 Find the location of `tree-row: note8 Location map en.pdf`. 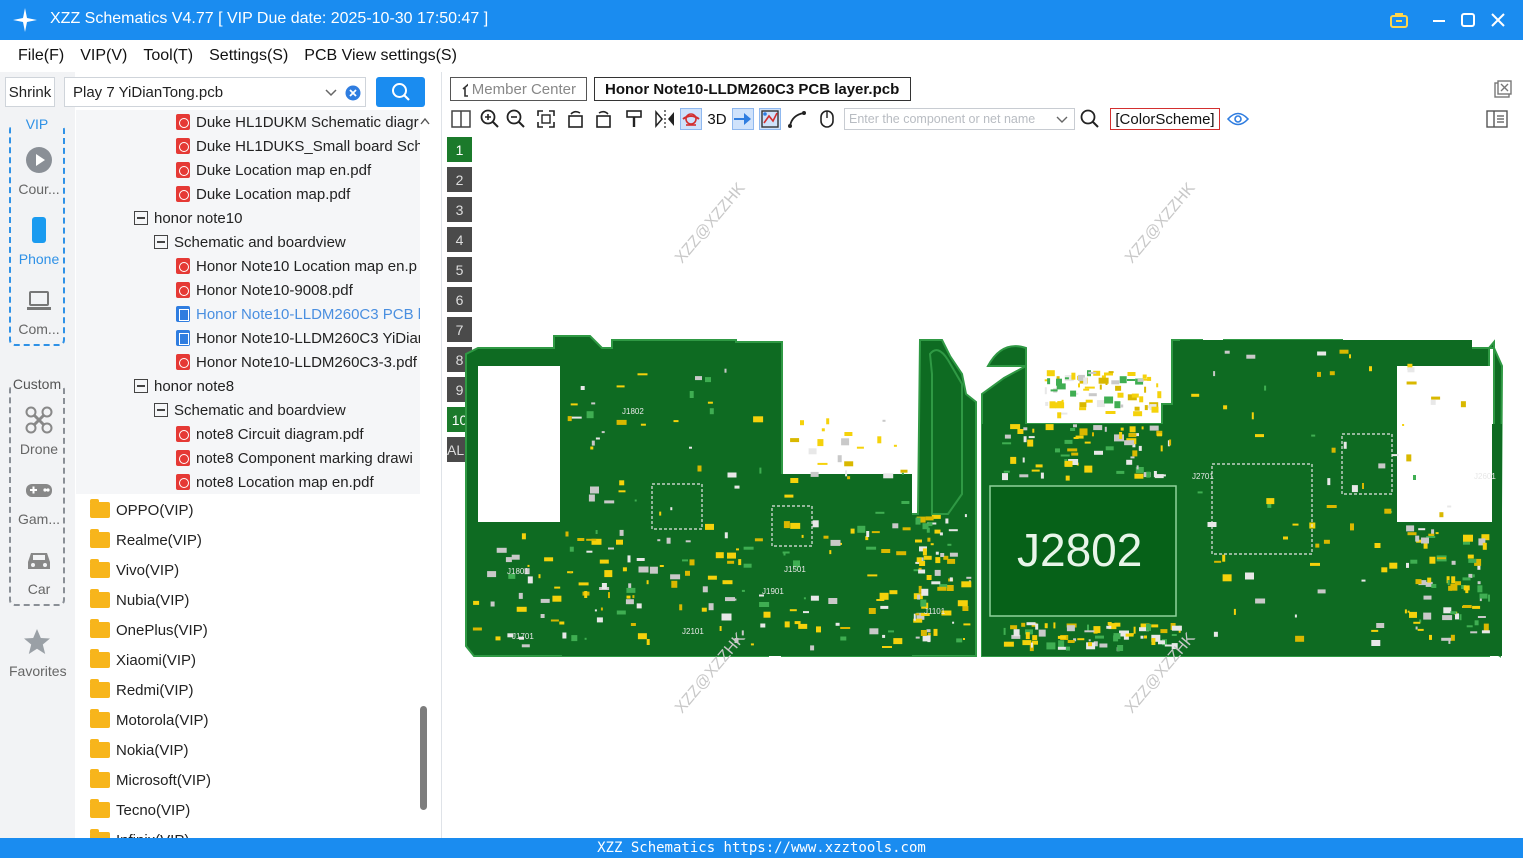

tree-row: note8 Location map en.pdf is located at coordinates (298, 482).